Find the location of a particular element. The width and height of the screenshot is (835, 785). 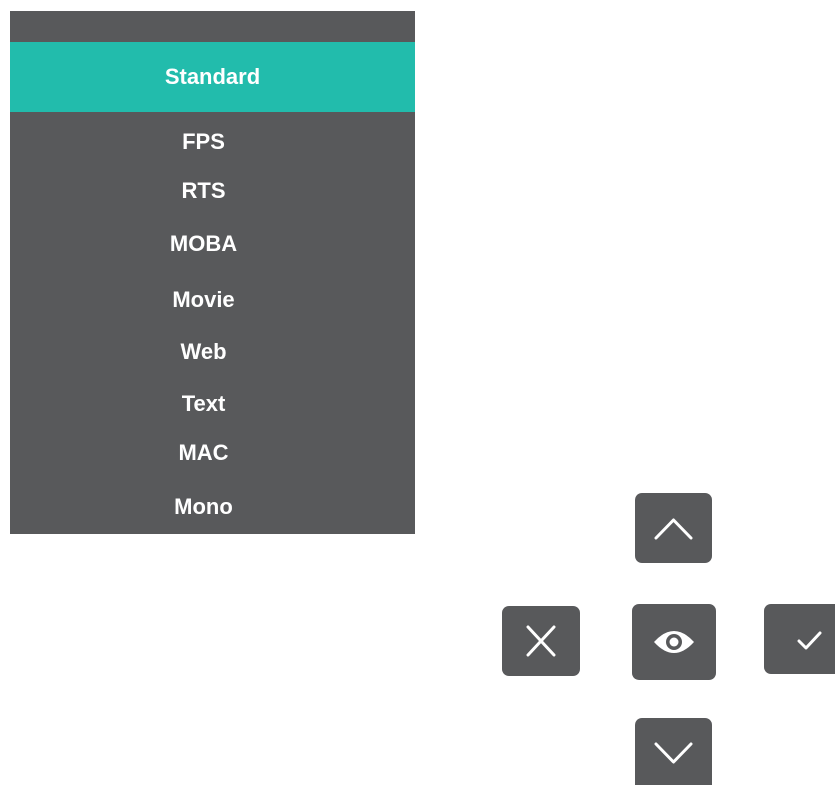

menu-item-mono: Mono is located at coordinates (212, 507).